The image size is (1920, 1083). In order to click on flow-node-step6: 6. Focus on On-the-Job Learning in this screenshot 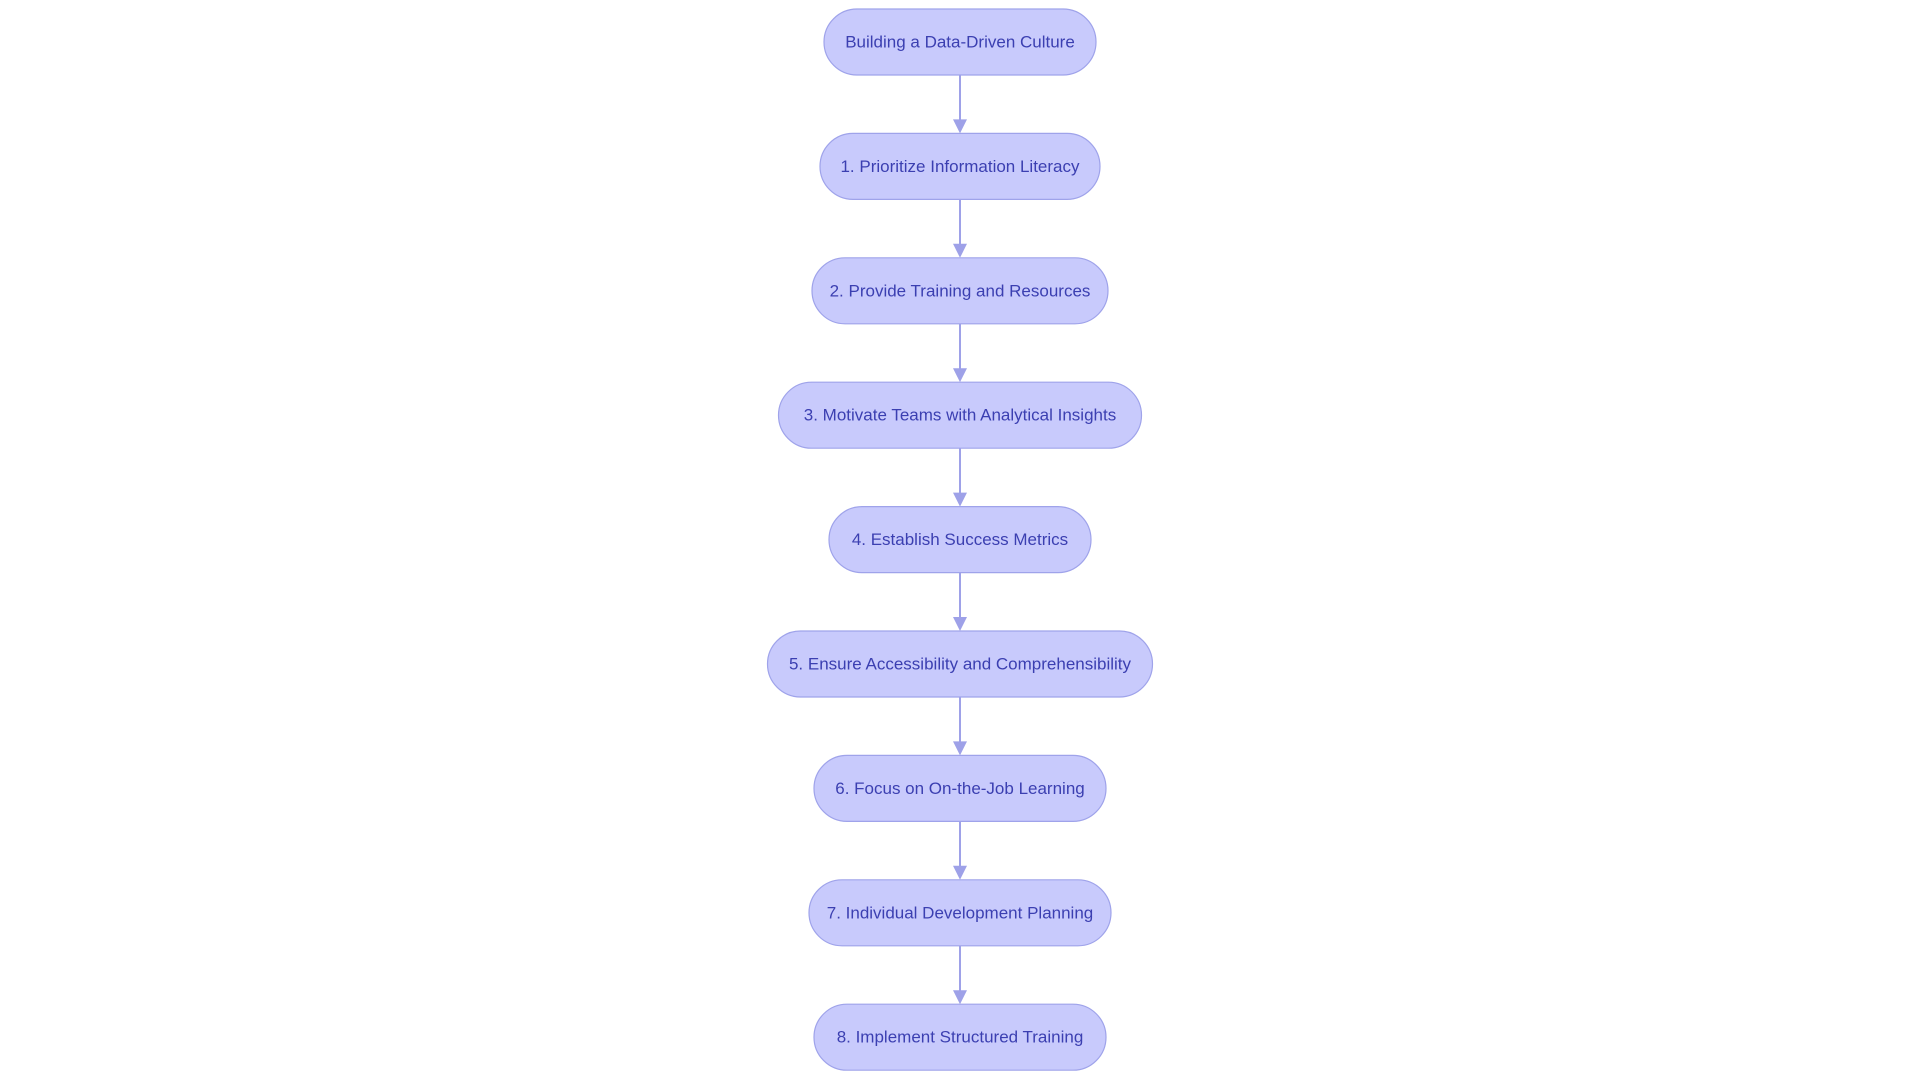, I will do `click(960, 788)`.